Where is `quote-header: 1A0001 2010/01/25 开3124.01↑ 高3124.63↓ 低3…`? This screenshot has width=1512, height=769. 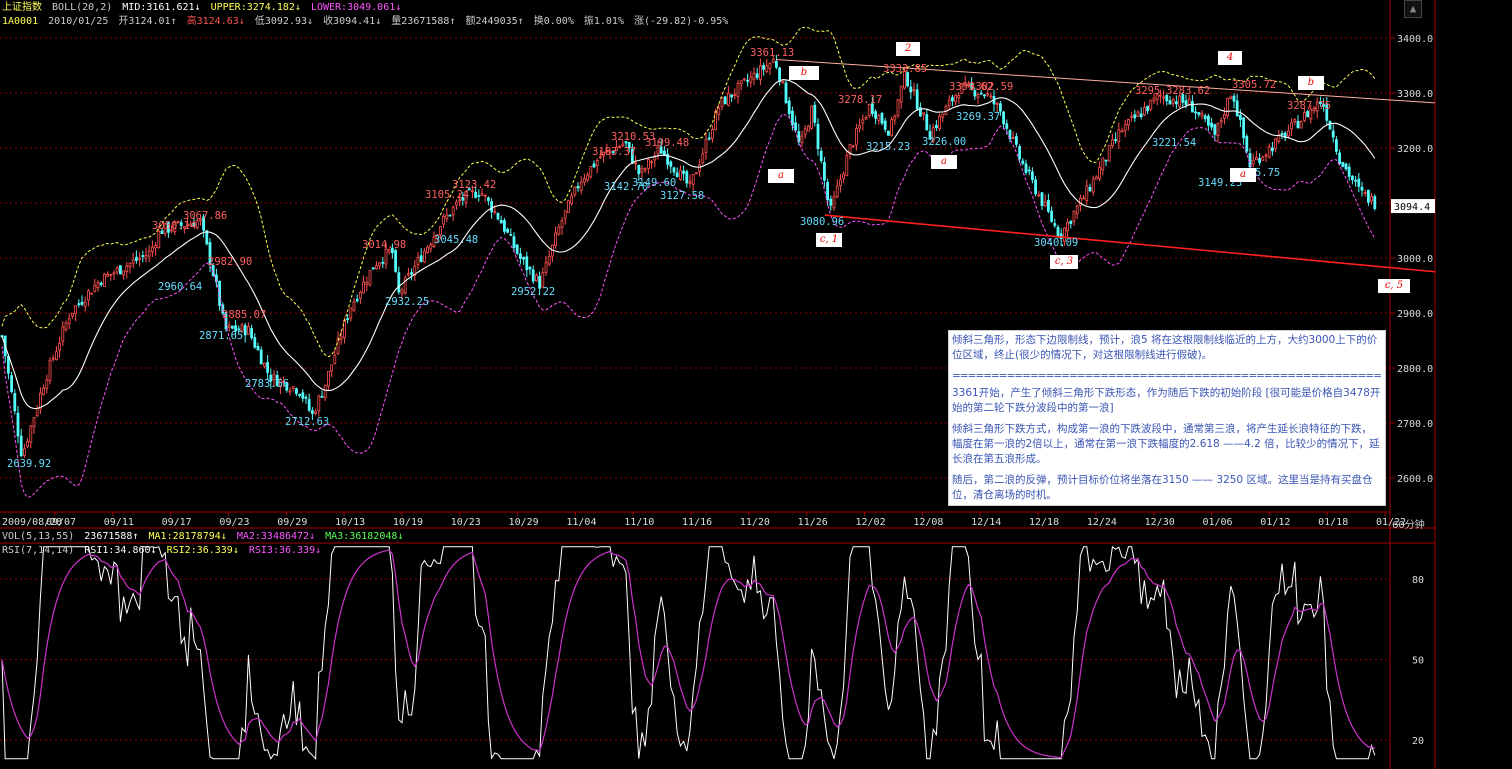
quote-header: 1A0001 2010/01/25 开3124.01↑ 高3124.63↓ 低3… is located at coordinates (367, 21).